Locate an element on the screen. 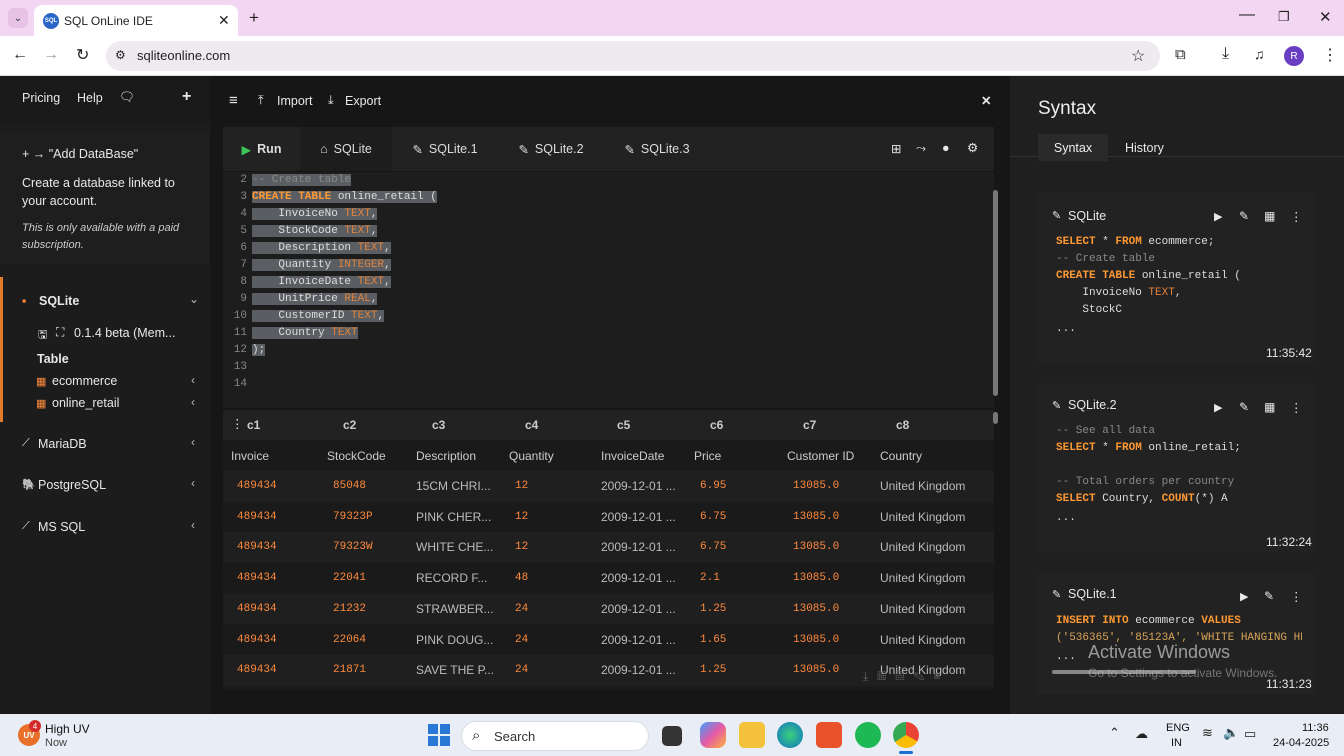 Image resolution: width=1344 pixels, height=756 pixels. weather-title: High UV is located at coordinates (67, 729).